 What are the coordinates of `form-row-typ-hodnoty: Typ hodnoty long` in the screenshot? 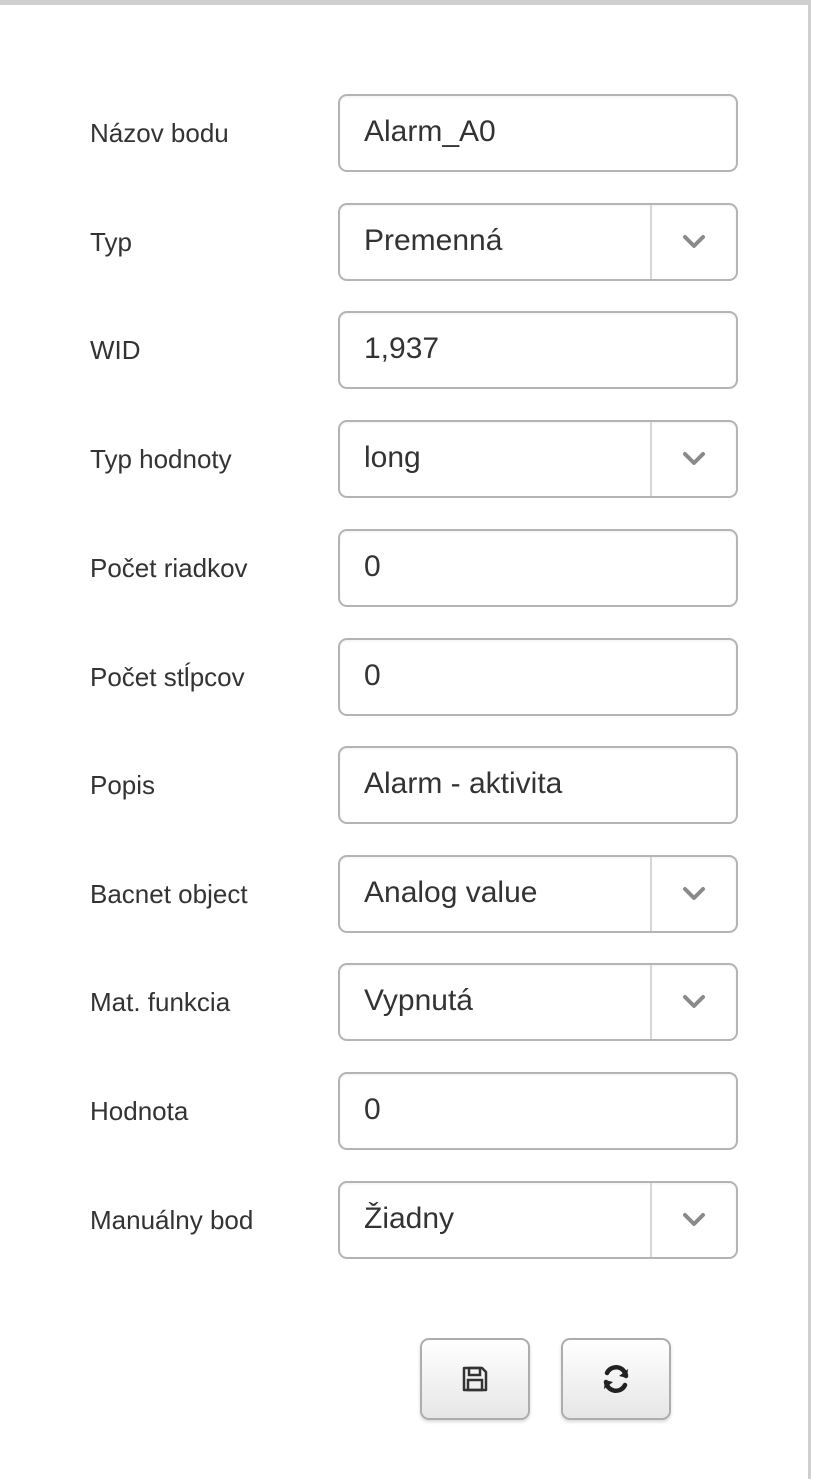 It's located at (415, 459).